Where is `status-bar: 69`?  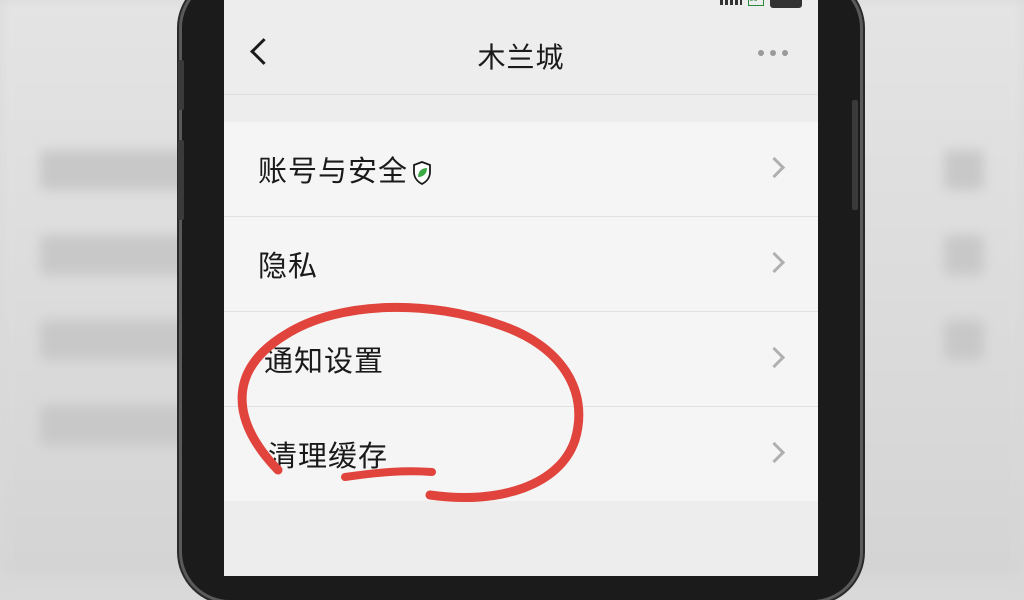 status-bar: 69 is located at coordinates (521, 4).